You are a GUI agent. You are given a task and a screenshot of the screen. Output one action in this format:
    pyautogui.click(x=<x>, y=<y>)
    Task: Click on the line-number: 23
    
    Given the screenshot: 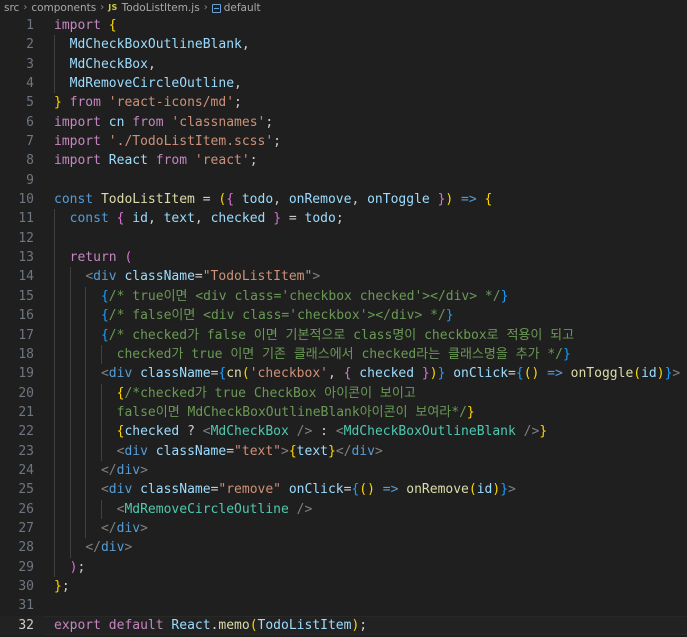 What is the action you would take?
    pyautogui.click(x=26, y=451)
    